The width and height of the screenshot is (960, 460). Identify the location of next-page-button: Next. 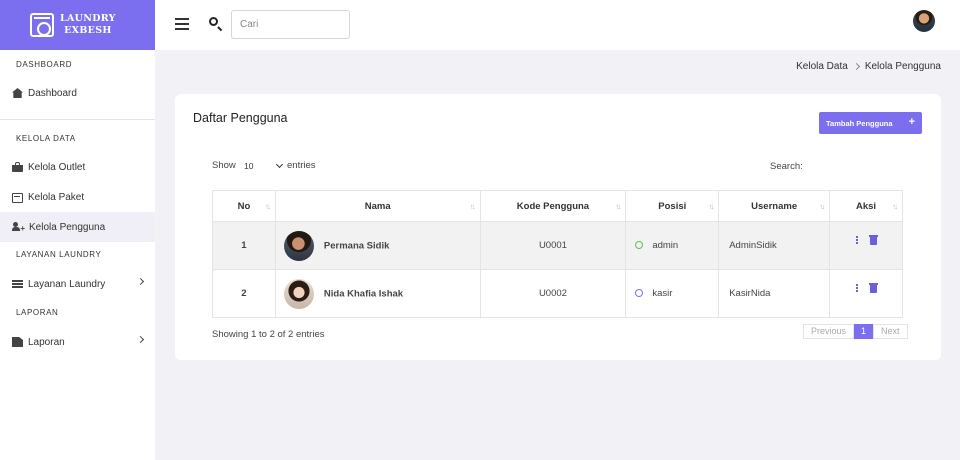
(890, 331).